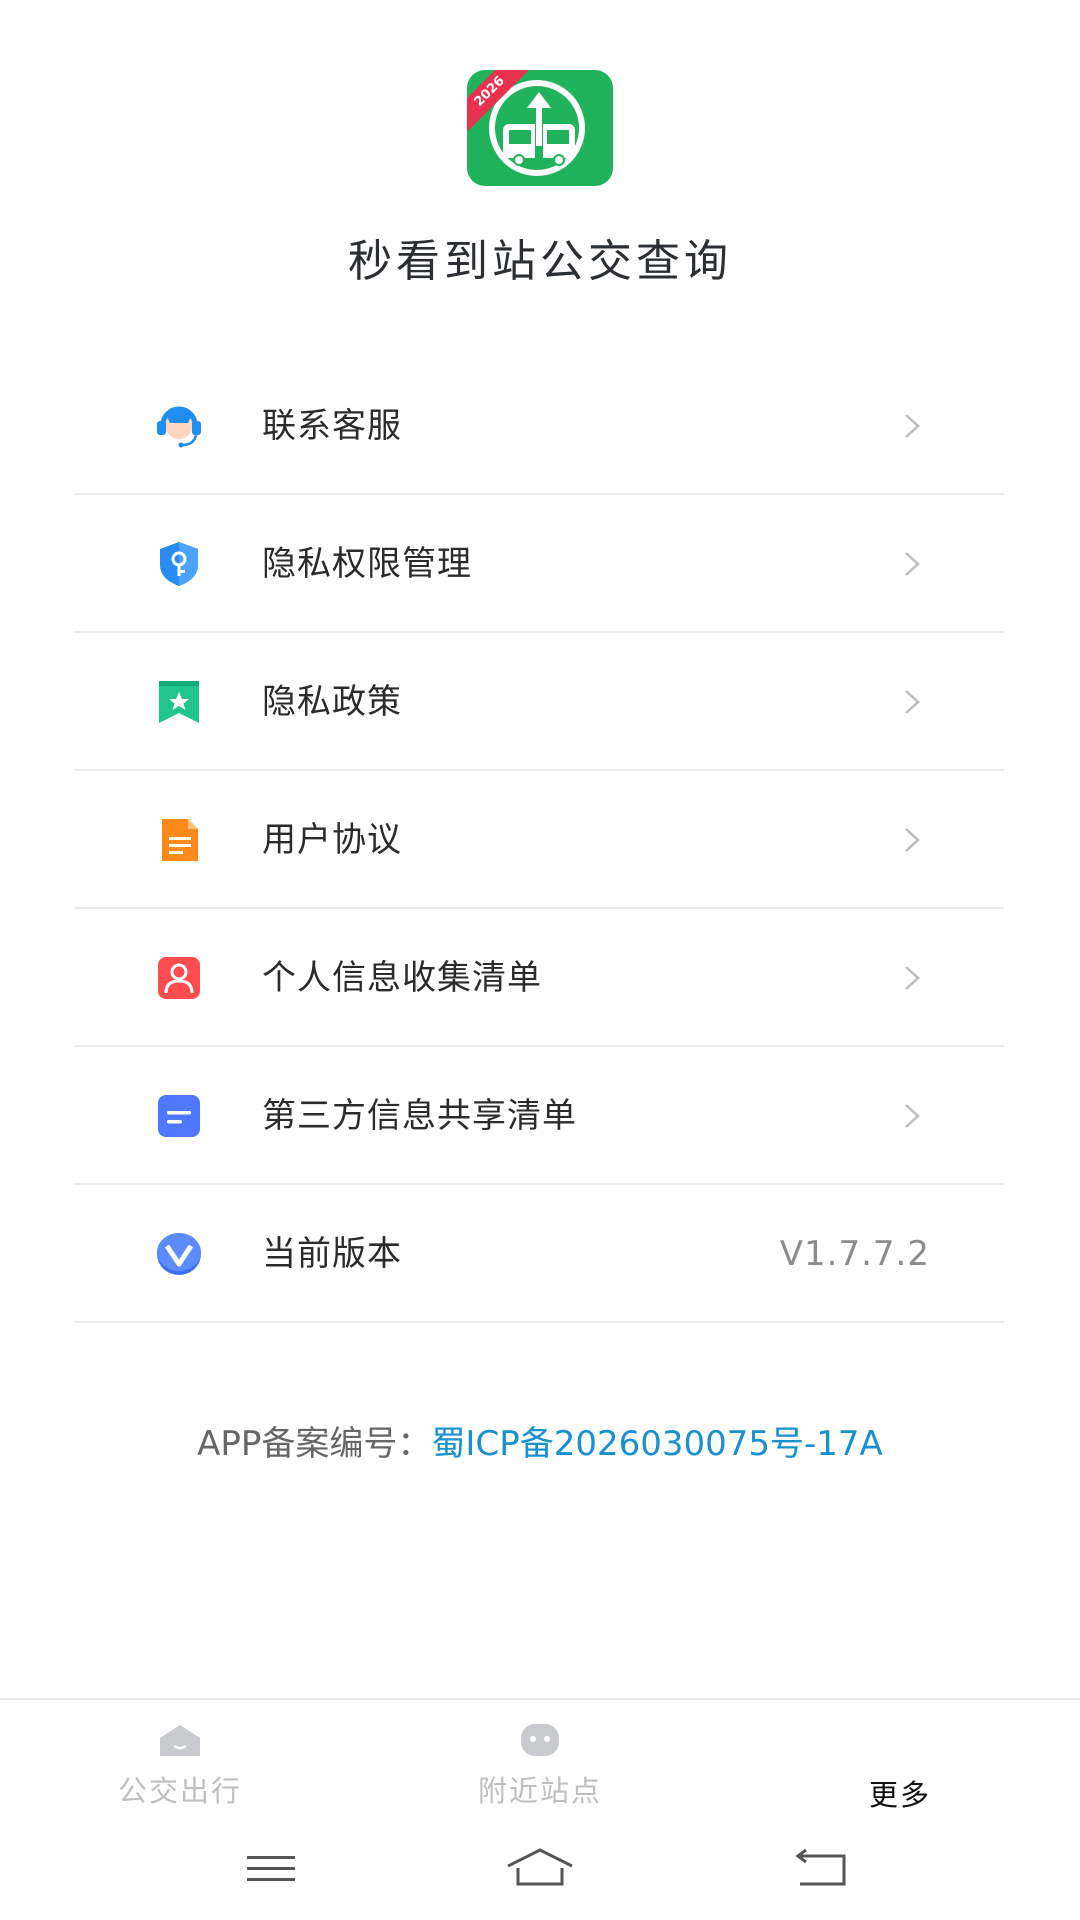 This screenshot has height=1920, width=1080. I want to click on menu-item-label: 当前版本, so click(332, 1254).